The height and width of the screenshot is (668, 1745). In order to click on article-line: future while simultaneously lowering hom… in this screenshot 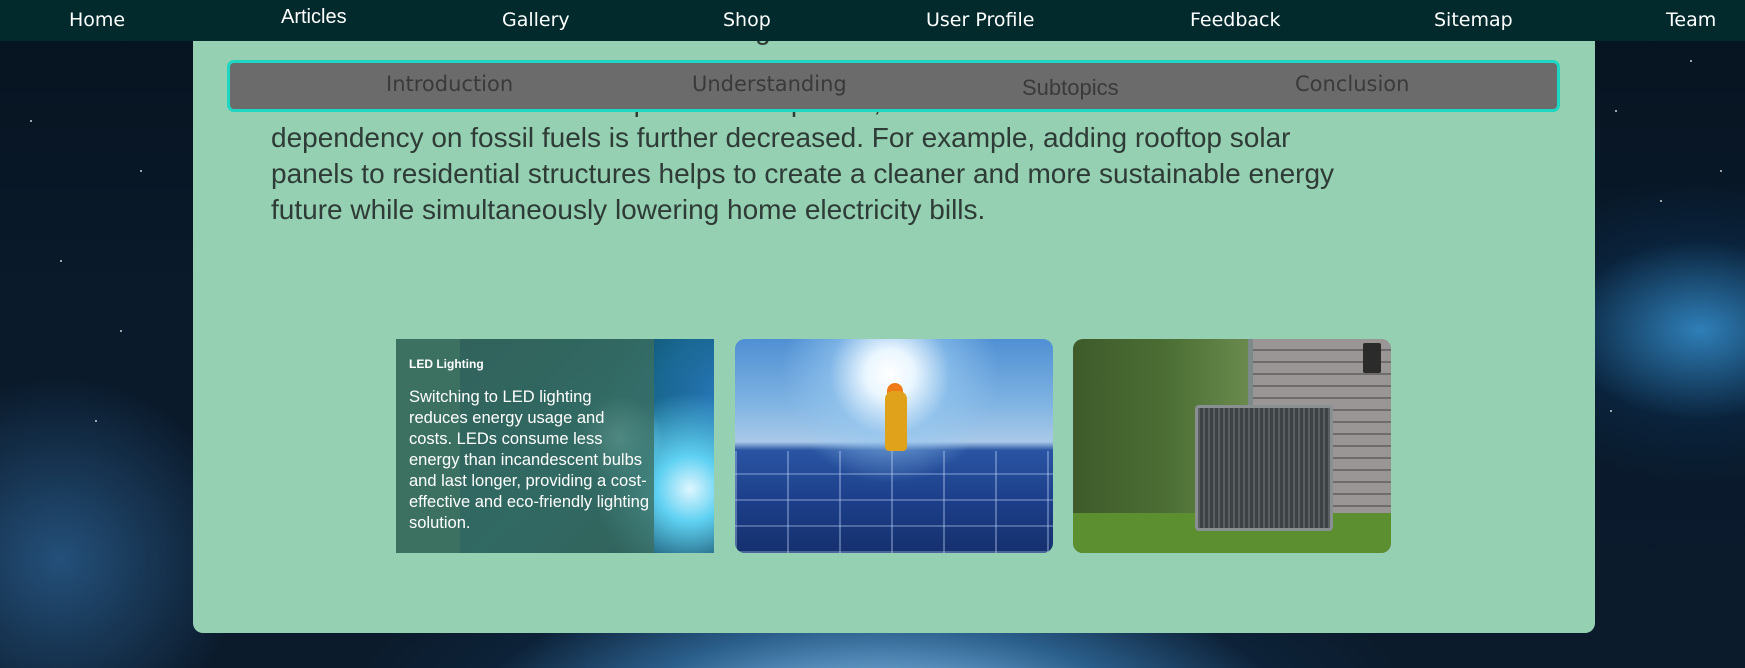, I will do `click(628, 209)`.